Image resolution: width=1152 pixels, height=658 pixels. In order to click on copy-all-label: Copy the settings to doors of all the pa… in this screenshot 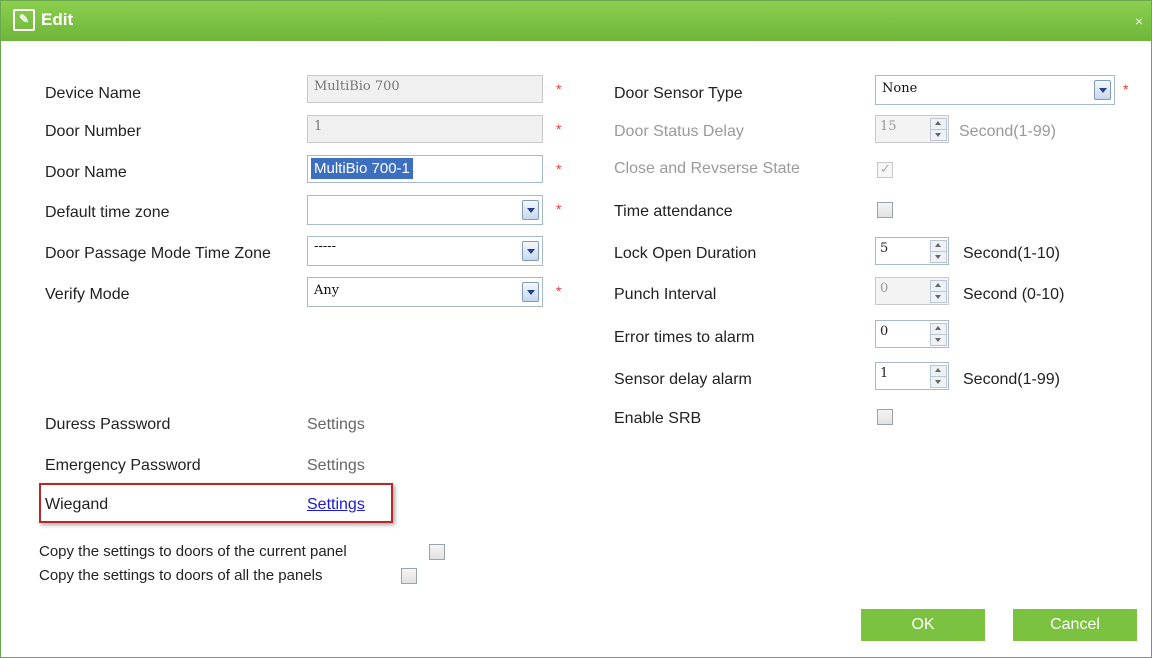, I will do `click(181, 575)`.